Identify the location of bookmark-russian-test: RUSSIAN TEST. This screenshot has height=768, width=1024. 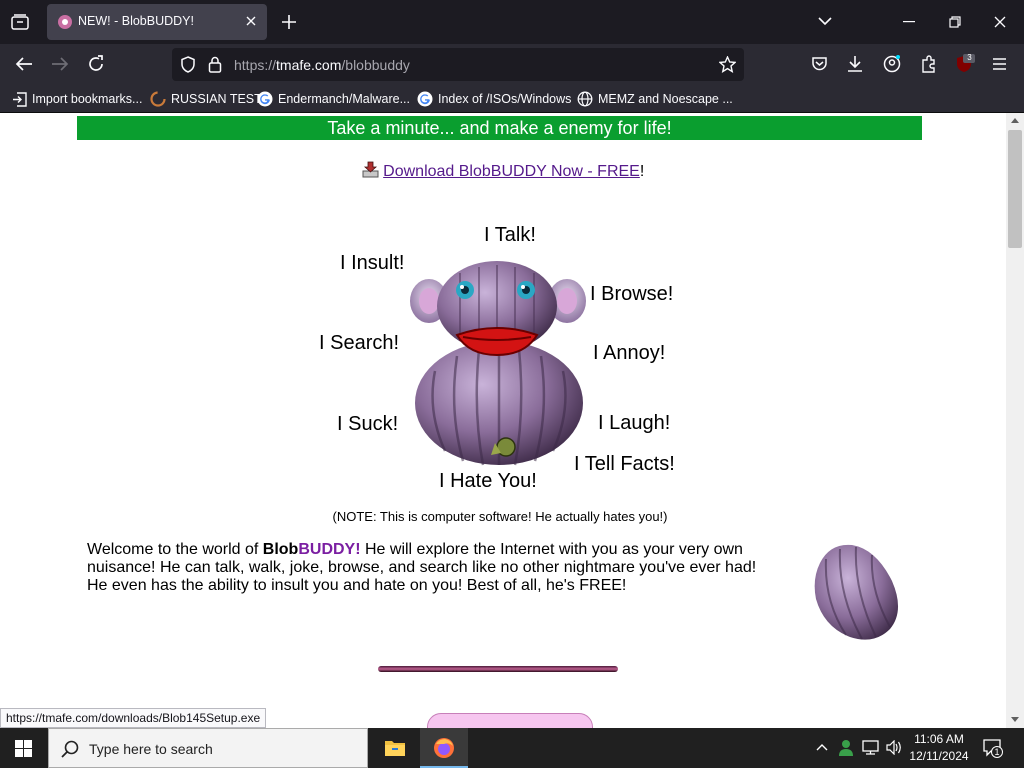
(206, 99).